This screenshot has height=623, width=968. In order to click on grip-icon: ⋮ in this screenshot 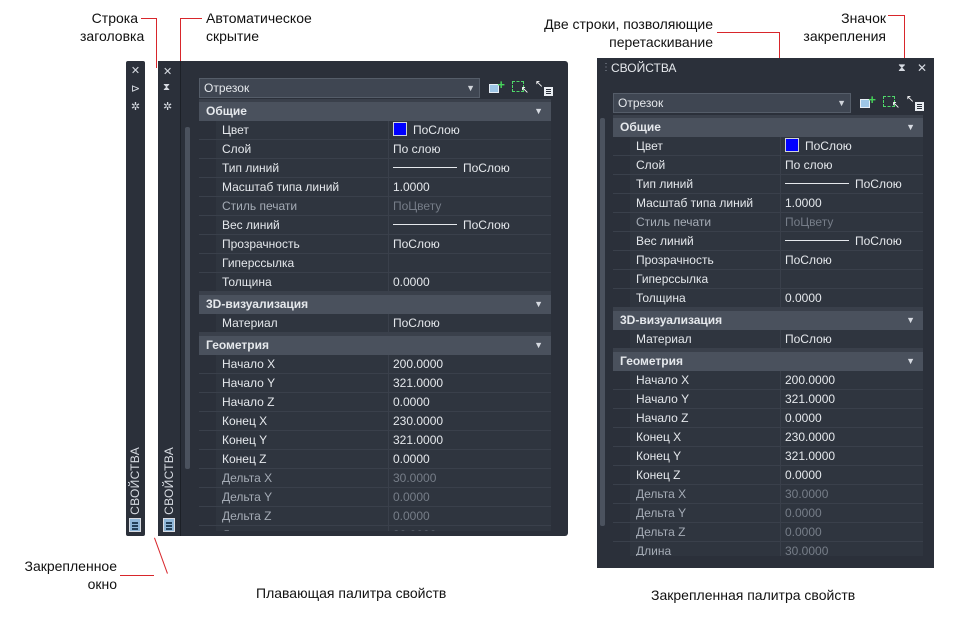, I will do `click(606, 68)`.